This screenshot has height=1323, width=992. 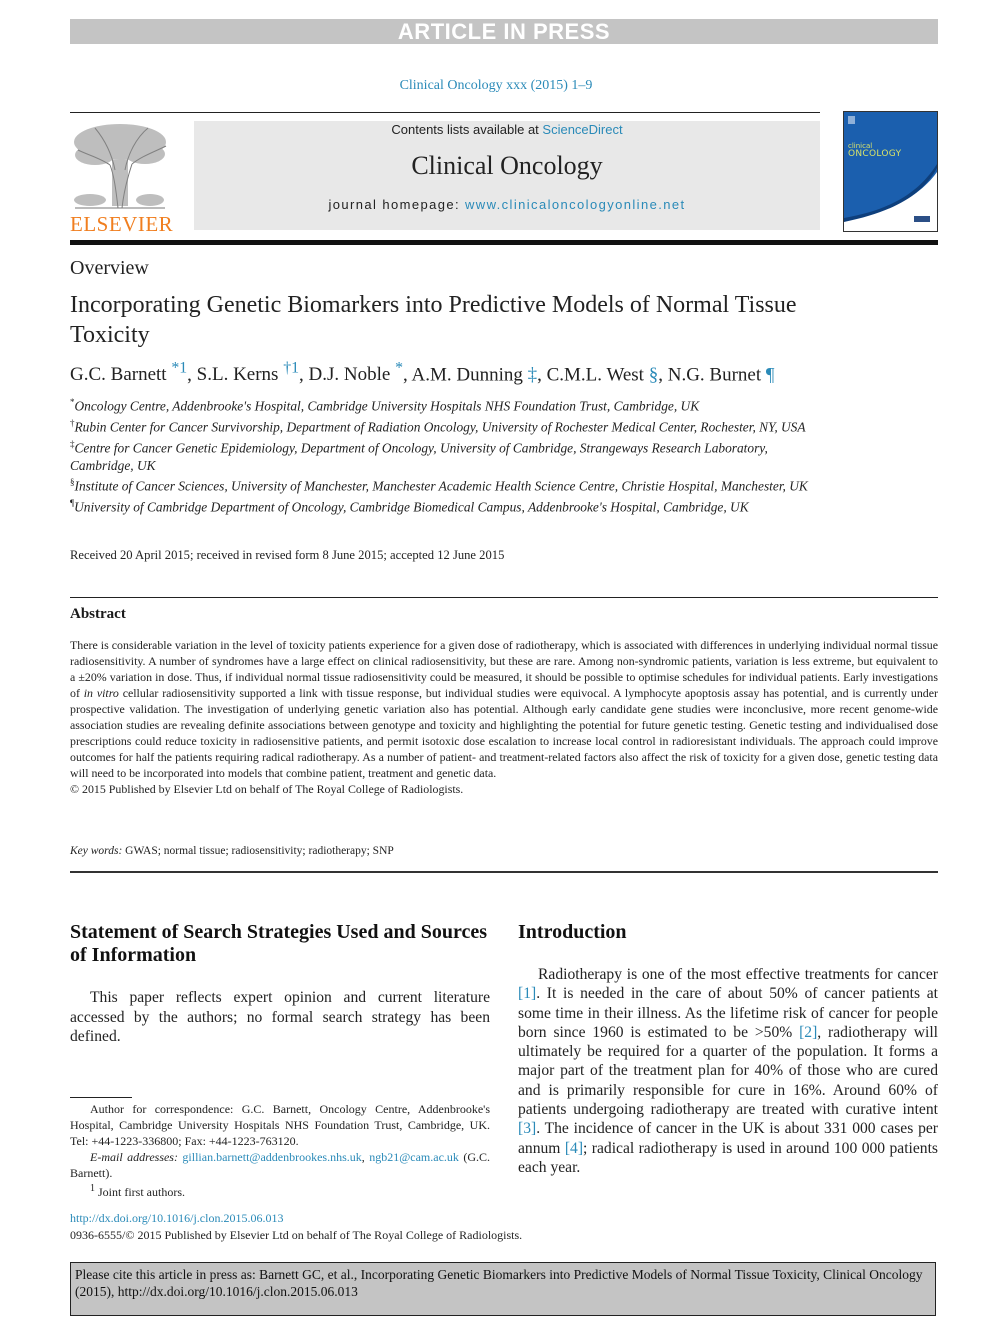 What do you see at coordinates (890, 167) in the screenshot?
I see `cover-art-icon: clinical ONCOLOGY` at bounding box center [890, 167].